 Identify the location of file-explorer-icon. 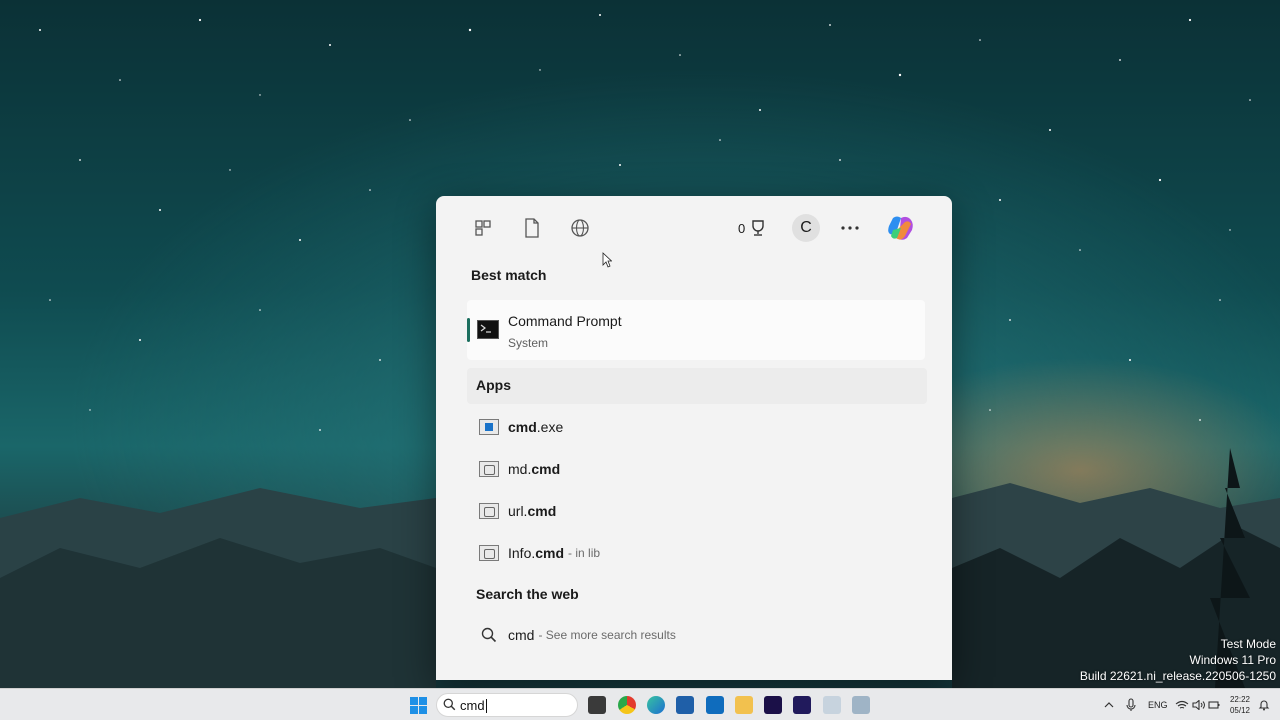
(744, 705).